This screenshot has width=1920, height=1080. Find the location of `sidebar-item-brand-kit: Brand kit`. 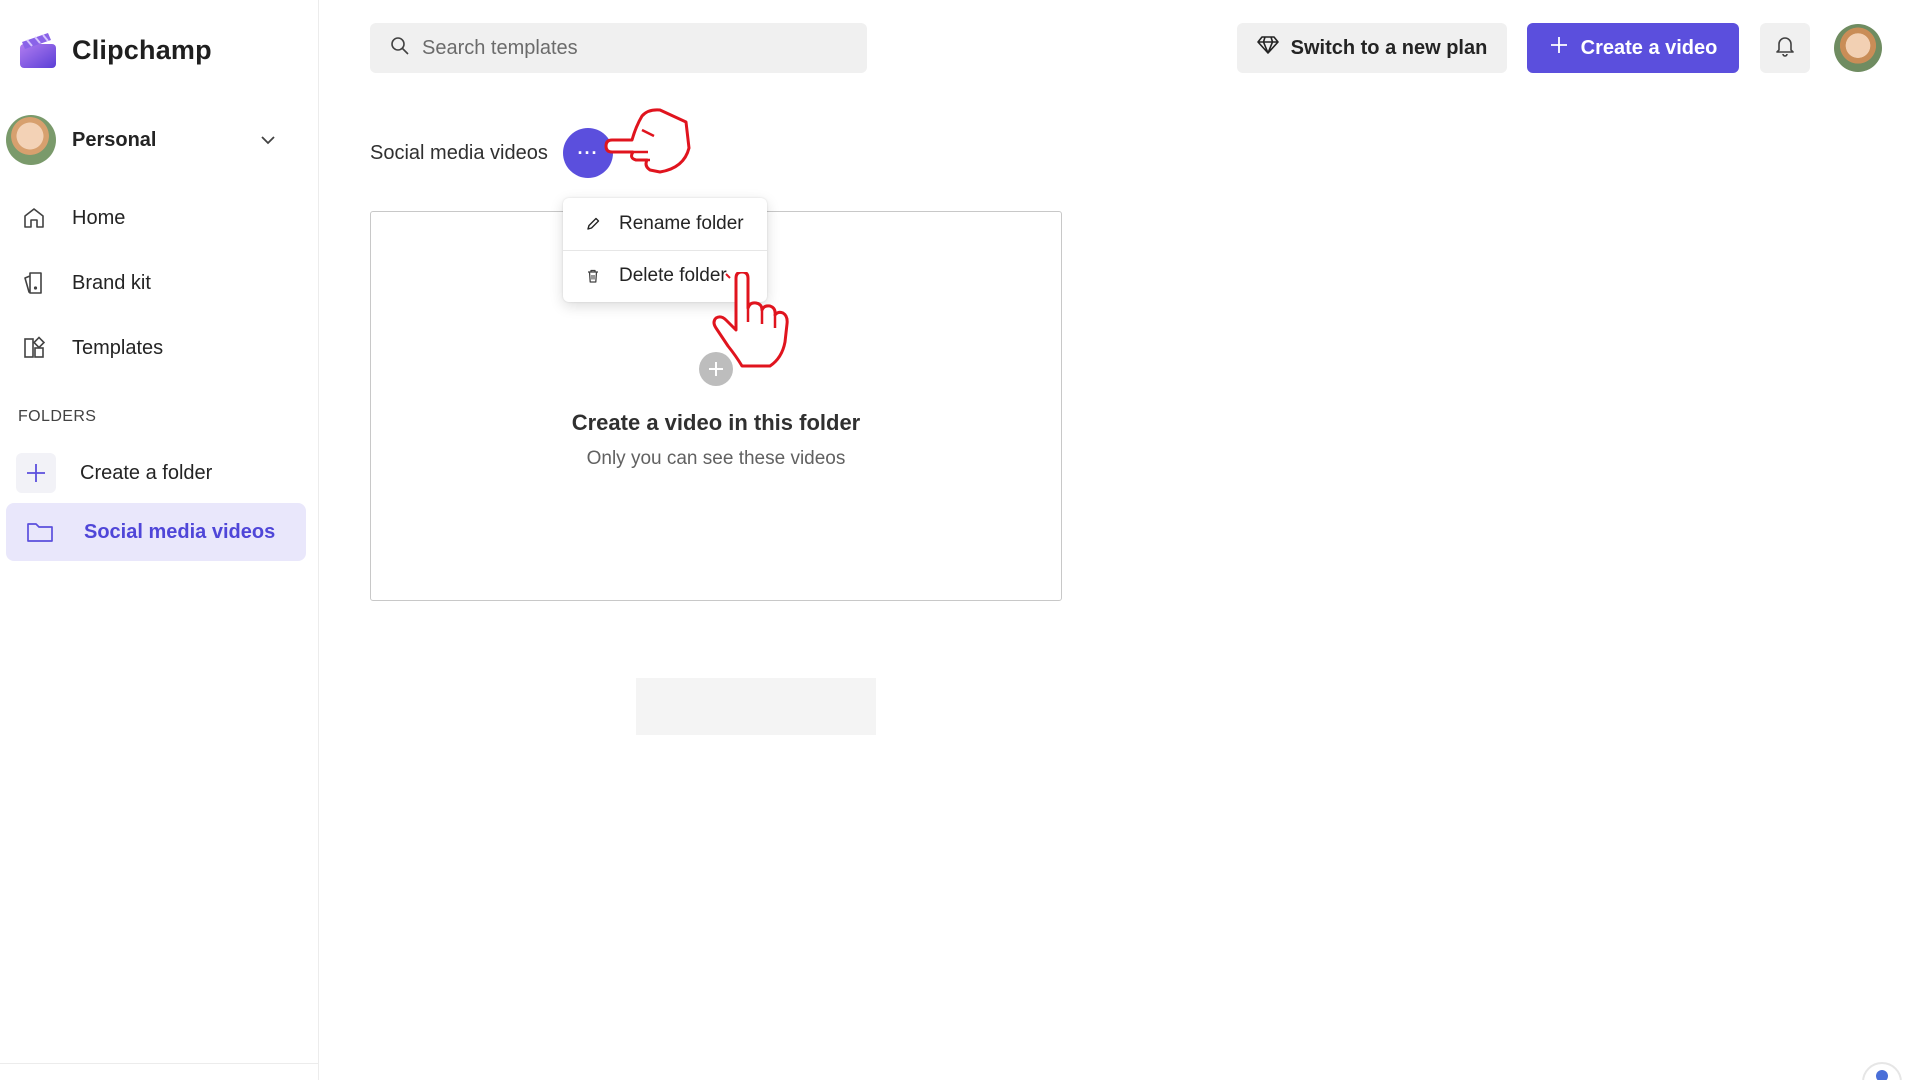

sidebar-item-brand-kit: Brand kit is located at coordinates (156, 283).